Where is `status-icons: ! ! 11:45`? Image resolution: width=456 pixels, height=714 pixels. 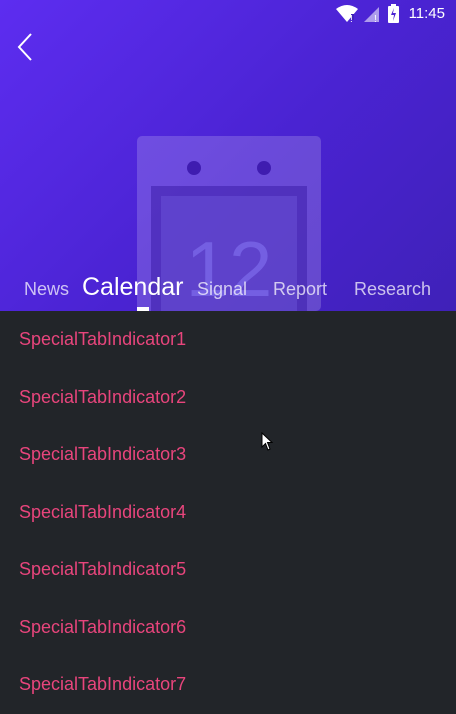
status-icons: ! ! 11:45 is located at coordinates (390, 13).